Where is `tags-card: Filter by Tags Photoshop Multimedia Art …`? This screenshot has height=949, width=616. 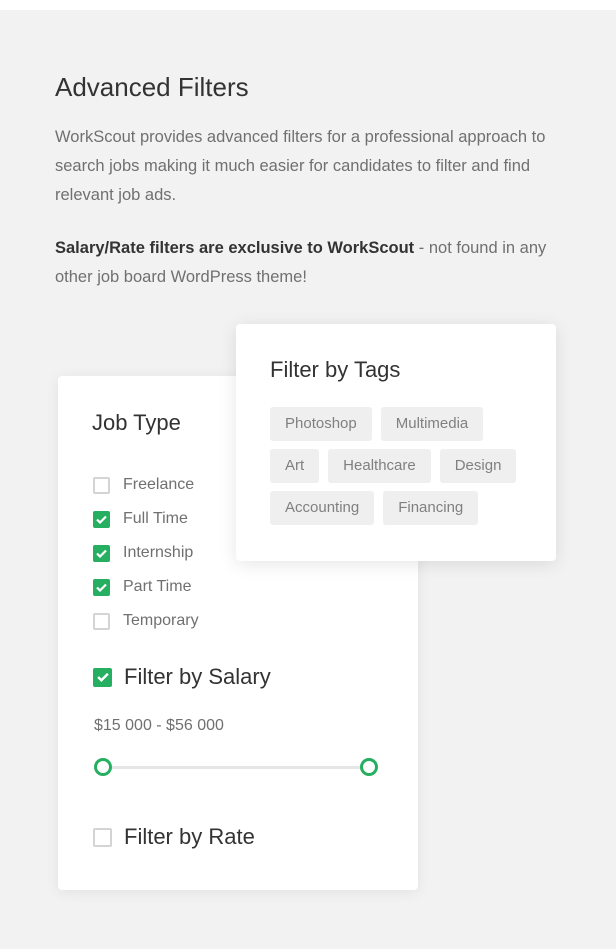 tags-card: Filter by Tags Photoshop Multimedia Art … is located at coordinates (396, 442).